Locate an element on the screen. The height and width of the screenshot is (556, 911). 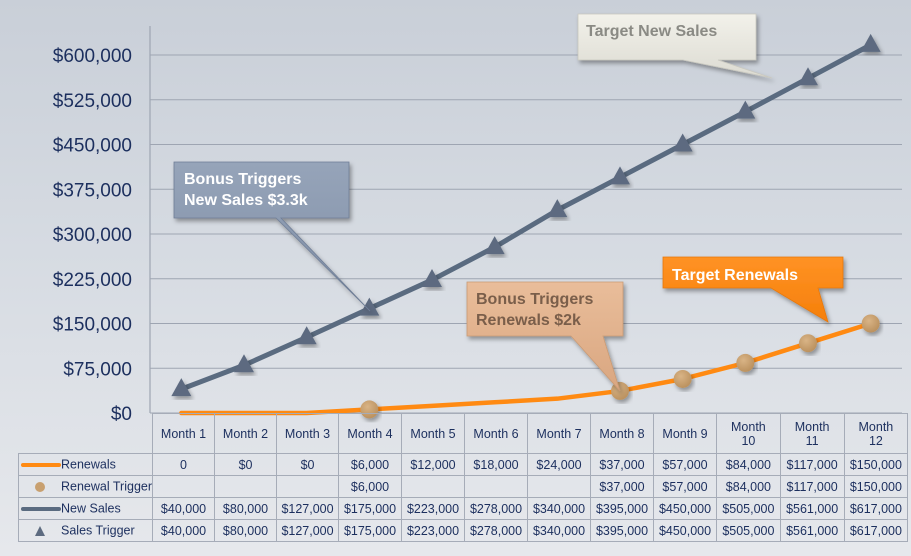
column-header: Month 5 is located at coordinates (433, 433).